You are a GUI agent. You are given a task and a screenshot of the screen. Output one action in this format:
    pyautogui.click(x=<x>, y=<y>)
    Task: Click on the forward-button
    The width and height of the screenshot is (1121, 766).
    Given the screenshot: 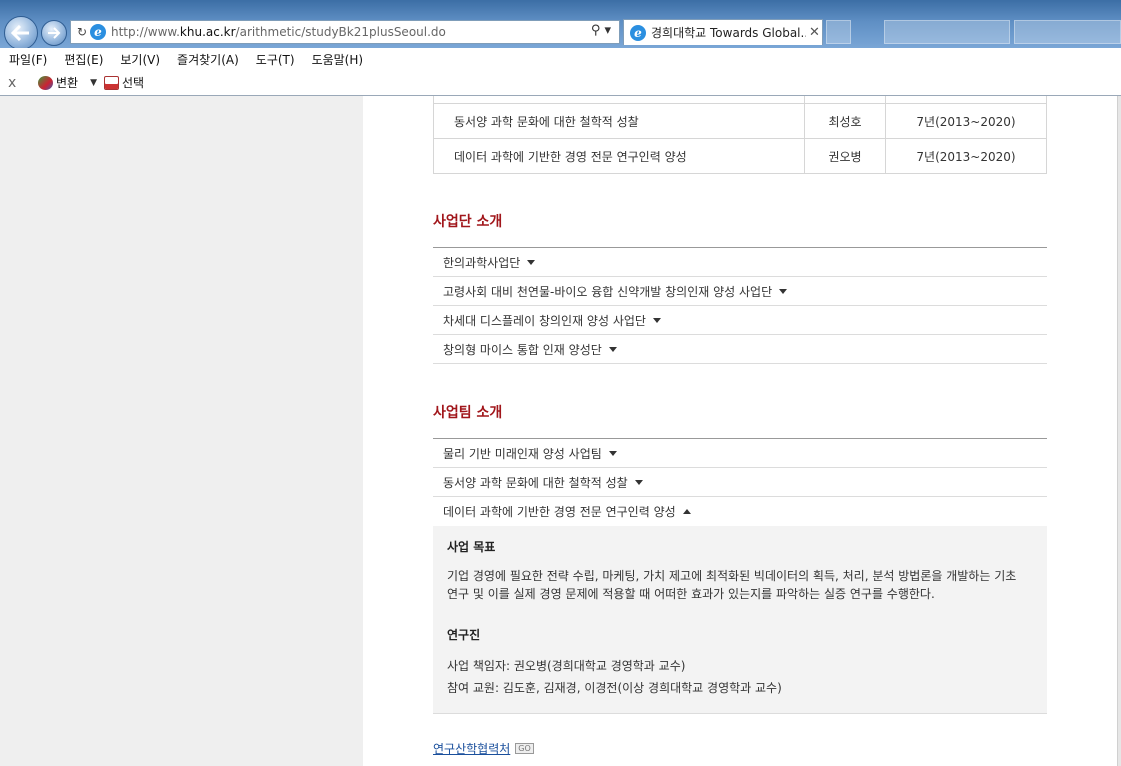 What is the action you would take?
    pyautogui.click(x=54, y=33)
    